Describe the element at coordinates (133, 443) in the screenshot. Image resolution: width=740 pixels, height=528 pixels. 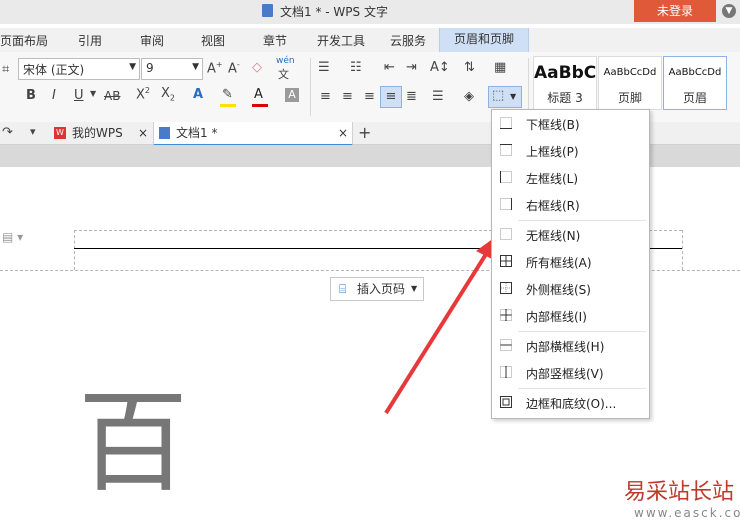
I see `document-body-text: 百` at that location.